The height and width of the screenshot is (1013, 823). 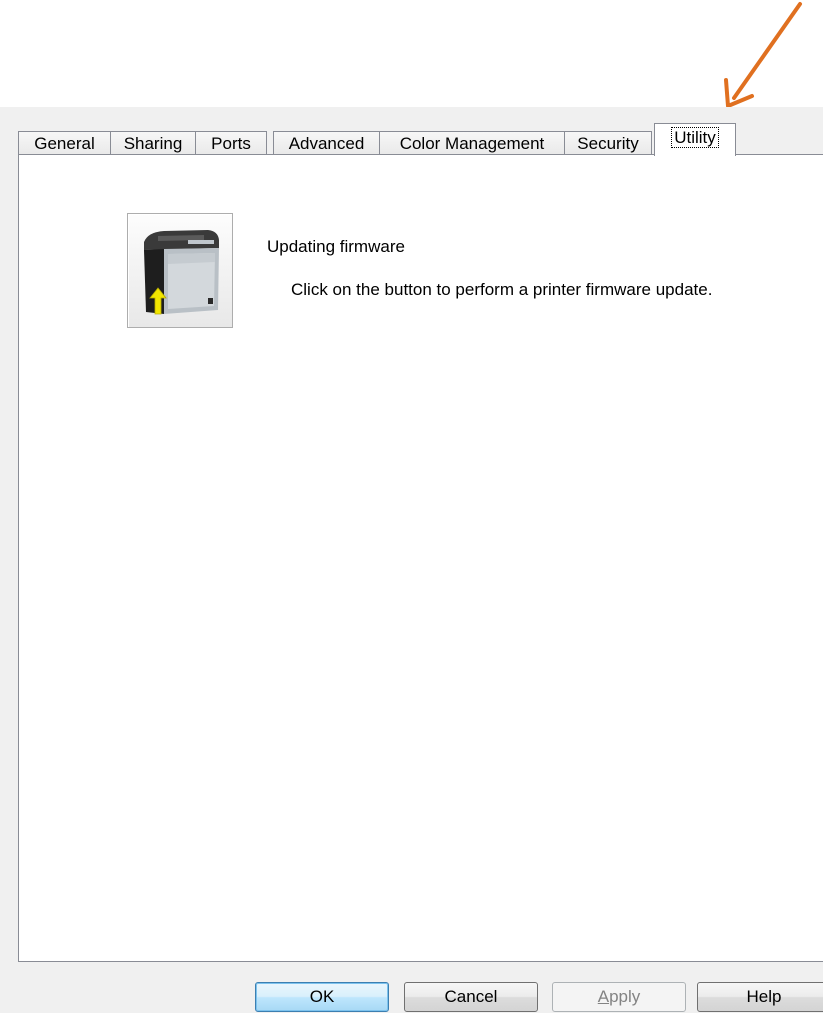 I want to click on tab-label: Sharing, so click(x=153, y=143).